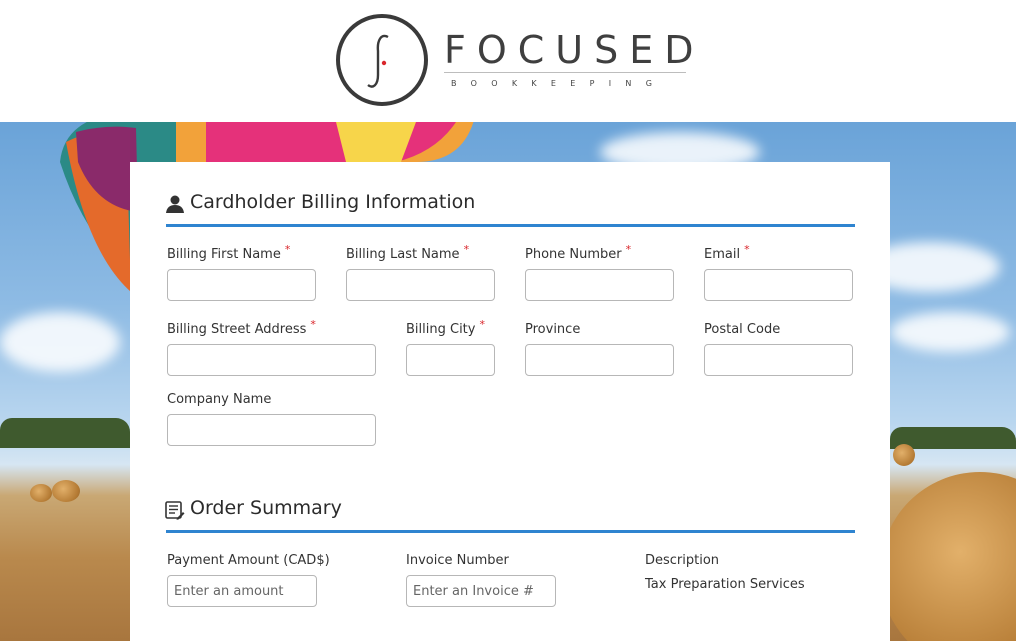  Describe the element at coordinates (725, 584) in the screenshot. I see `description-value: Tax Preparation Services` at that location.